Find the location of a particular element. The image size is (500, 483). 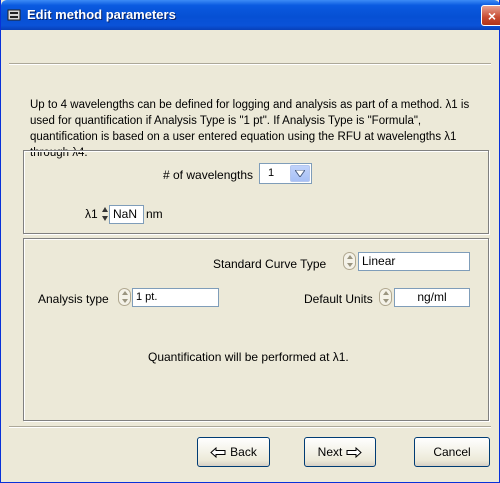

wavelength-count-dropdown: 1 is located at coordinates (285, 173).